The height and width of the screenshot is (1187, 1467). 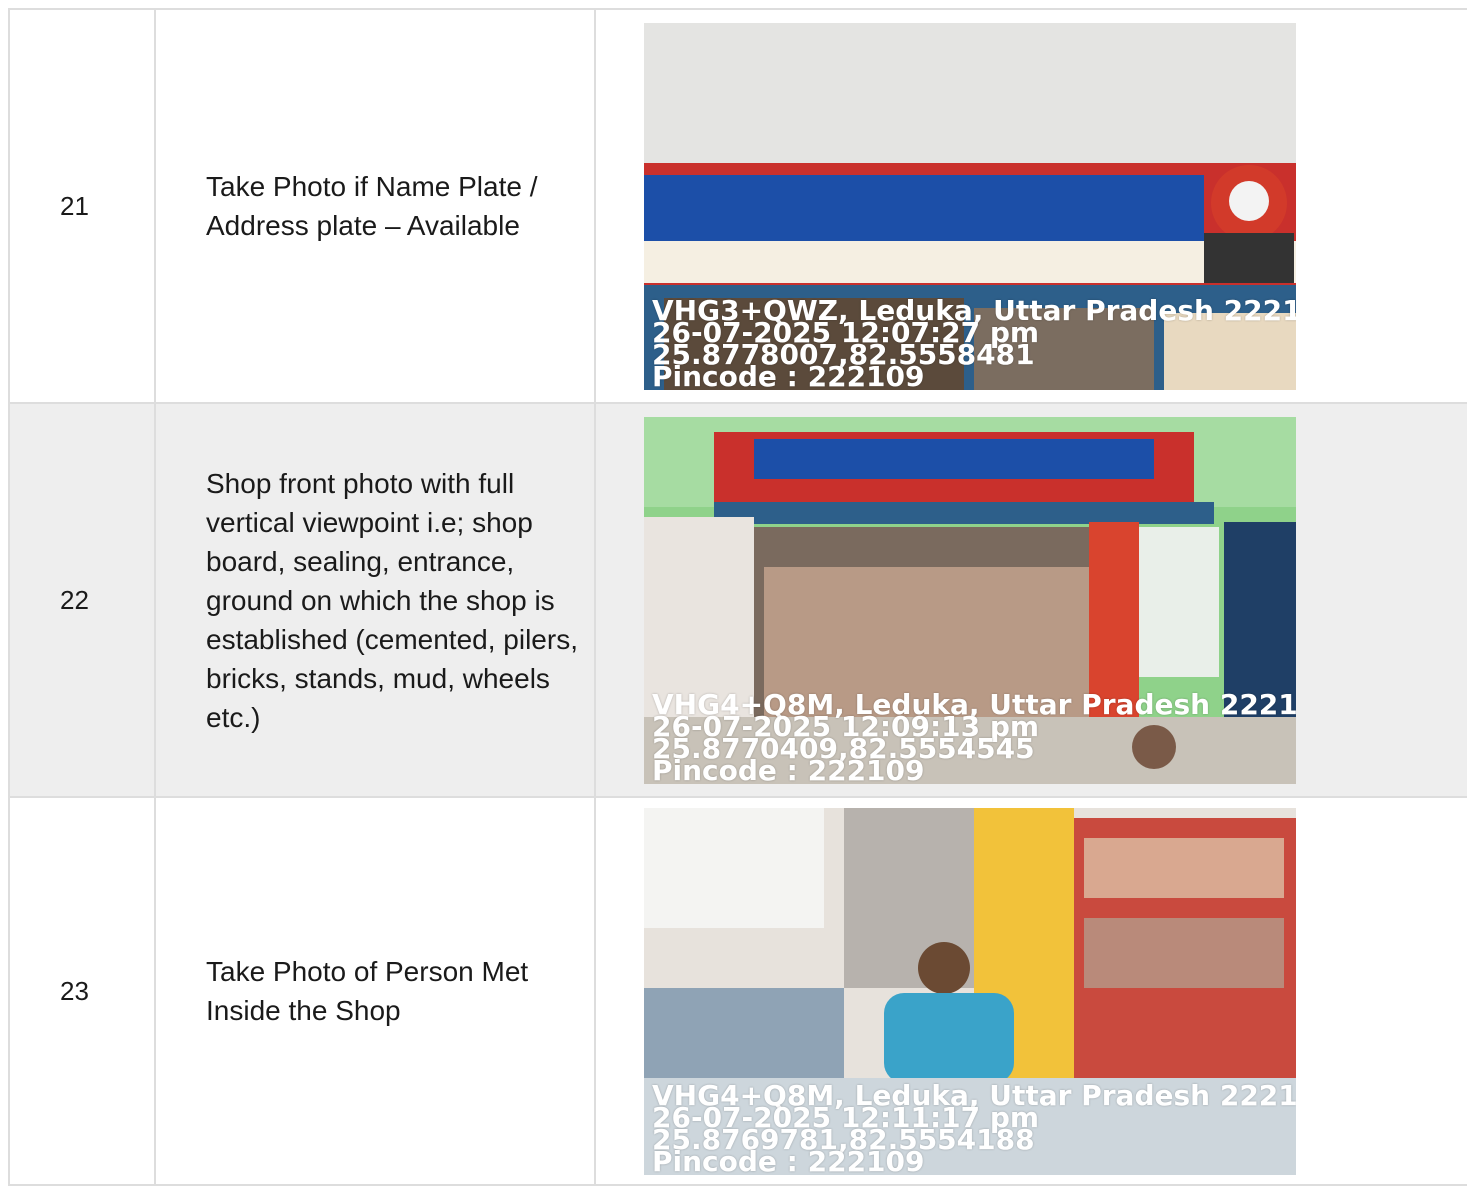 I want to click on row-description: Take Photo of Person Met Inside the Shop, so click(x=375, y=991).